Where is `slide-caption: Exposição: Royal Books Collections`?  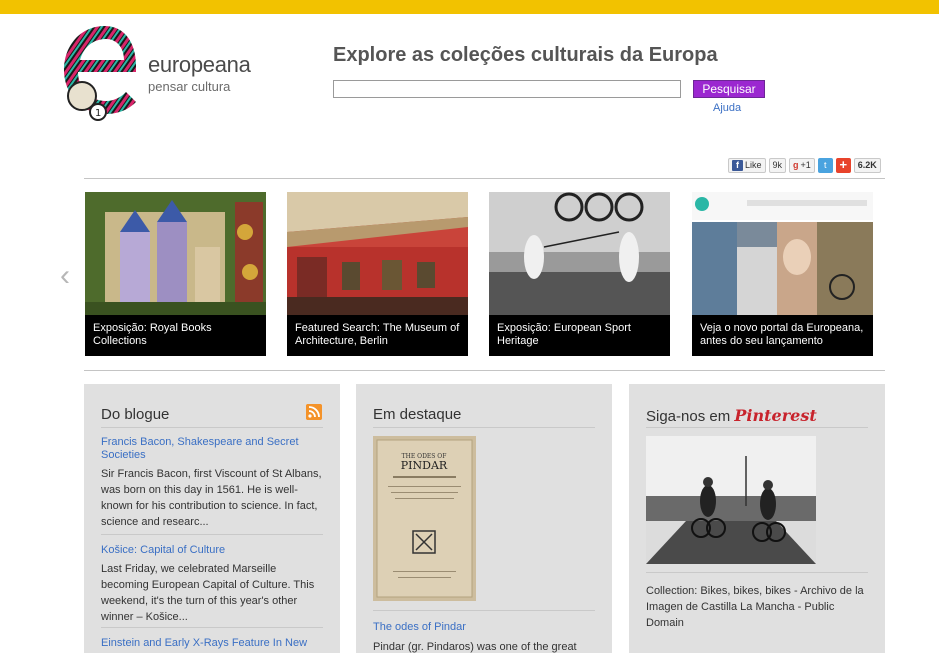 slide-caption: Exposição: Royal Books Collections is located at coordinates (175, 335).